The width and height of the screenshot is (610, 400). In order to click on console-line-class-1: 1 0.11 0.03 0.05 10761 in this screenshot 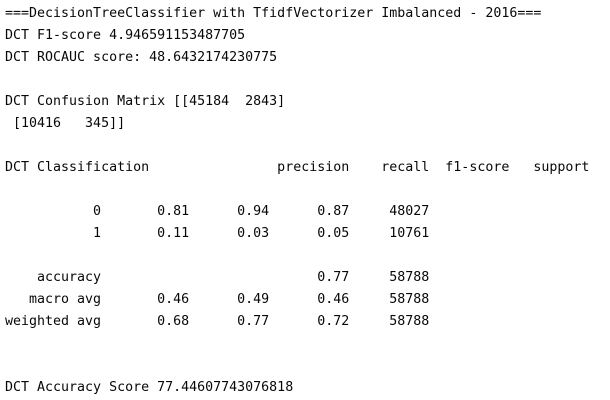, I will do `click(217, 233)`.